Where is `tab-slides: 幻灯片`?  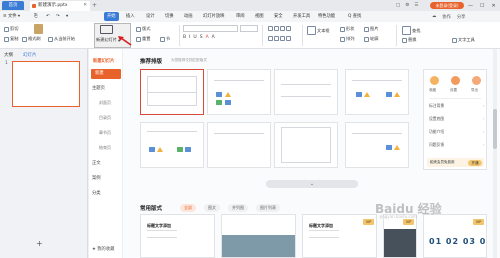
tab-slides: 幻灯片 is located at coordinates (30, 55).